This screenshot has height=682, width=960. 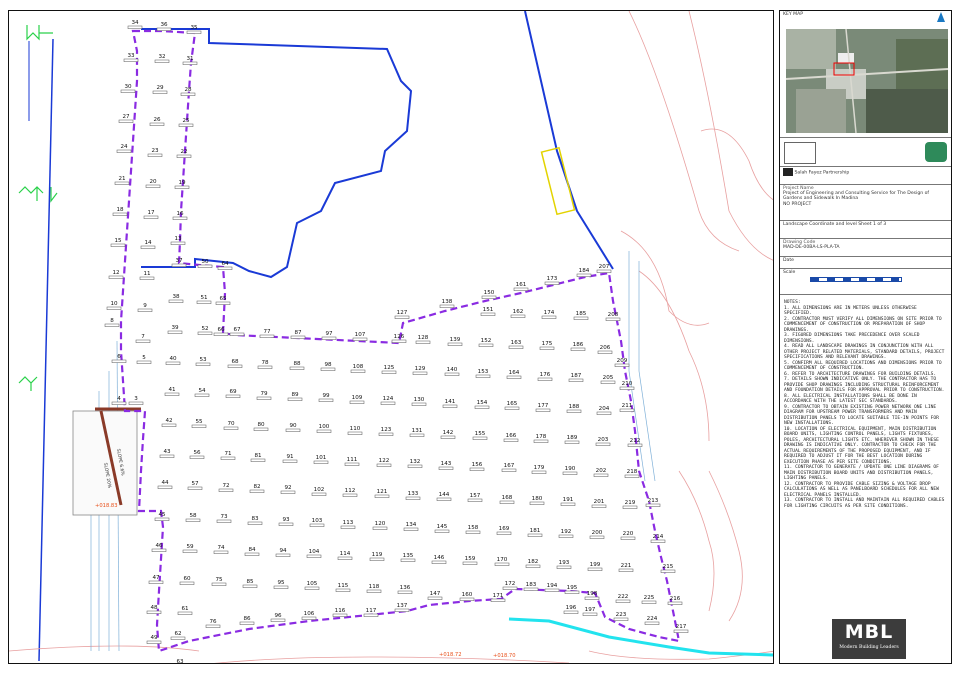 What do you see at coordinates (869, 639) in the screenshot?
I see `company-logo: MBL Modern Building Leaders` at bounding box center [869, 639].